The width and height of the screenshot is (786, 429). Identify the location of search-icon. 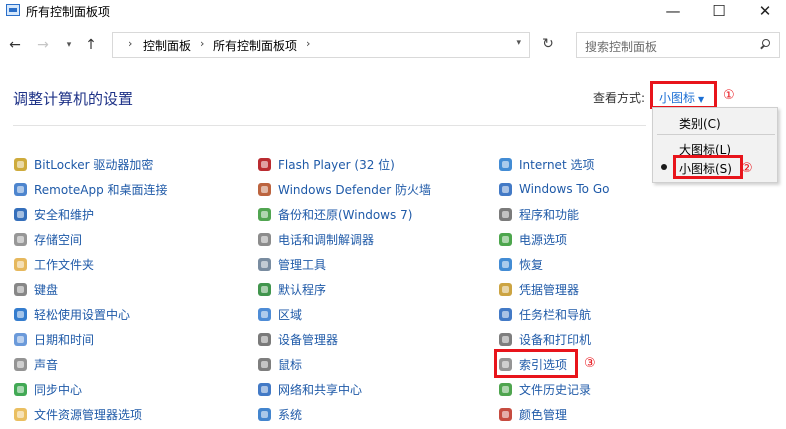
(764, 44).